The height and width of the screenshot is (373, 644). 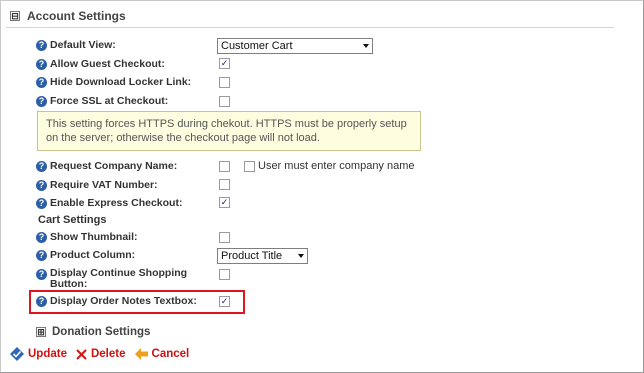 What do you see at coordinates (224, 301) in the screenshot?
I see `display-order-notes-checkbox: ✓` at bounding box center [224, 301].